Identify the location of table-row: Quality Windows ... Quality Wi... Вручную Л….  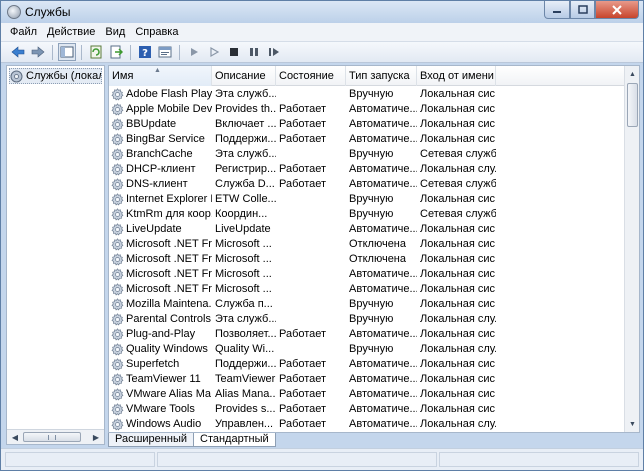
(367, 349).